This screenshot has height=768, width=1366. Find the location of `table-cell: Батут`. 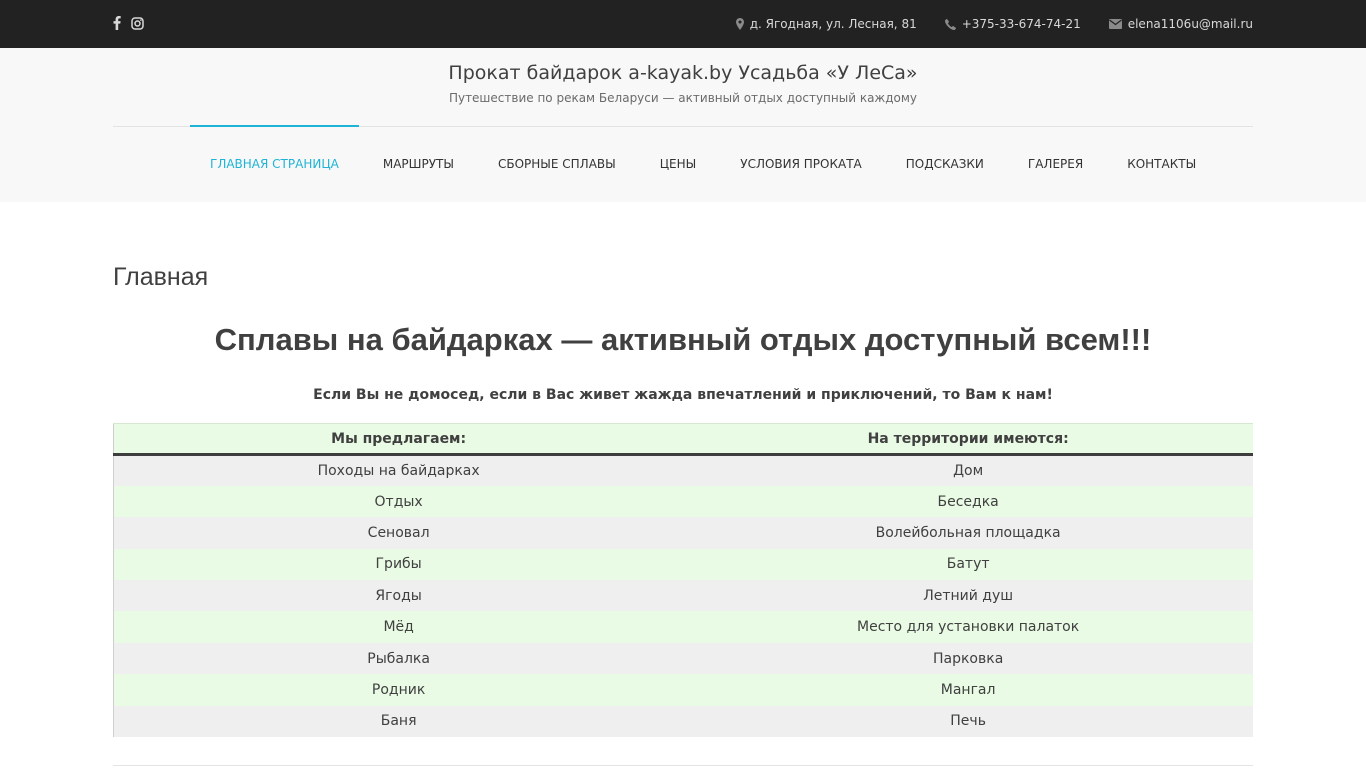

table-cell: Батут is located at coordinates (968, 564).